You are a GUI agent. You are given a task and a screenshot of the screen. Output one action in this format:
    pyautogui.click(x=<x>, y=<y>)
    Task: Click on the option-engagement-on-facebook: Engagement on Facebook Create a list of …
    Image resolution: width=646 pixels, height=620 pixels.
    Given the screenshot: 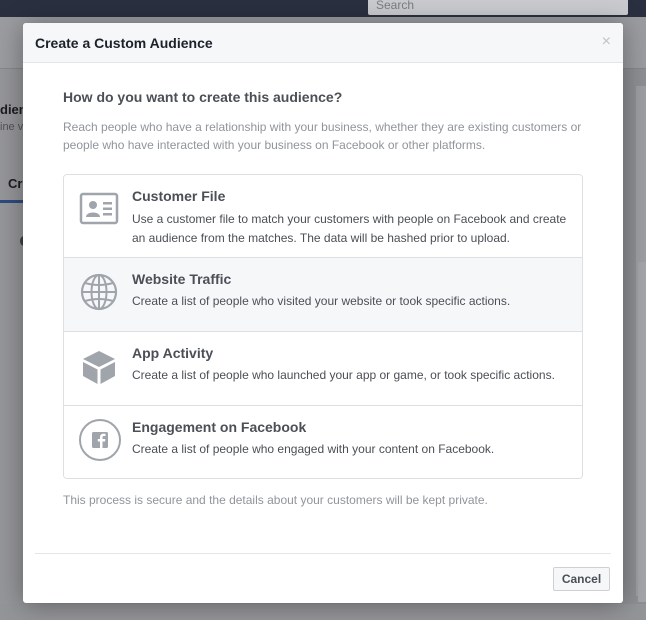 What is the action you would take?
    pyautogui.click(x=323, y=442)
    